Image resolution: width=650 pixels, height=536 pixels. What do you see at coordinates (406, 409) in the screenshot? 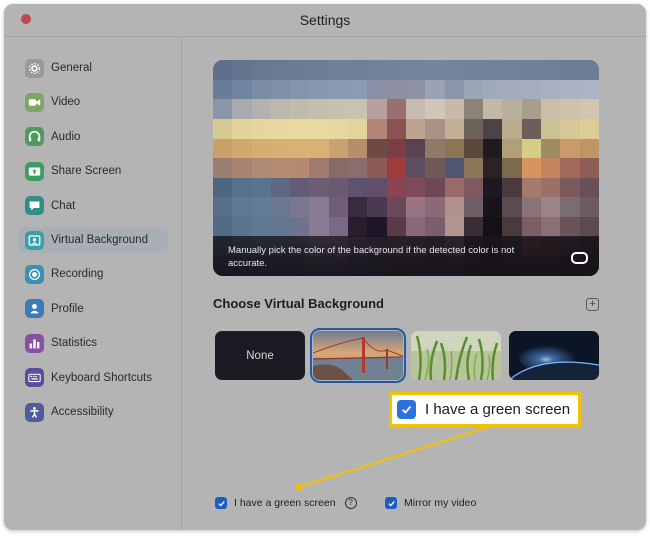
I see `callout-checkbox` at bounding box center [406, 409].